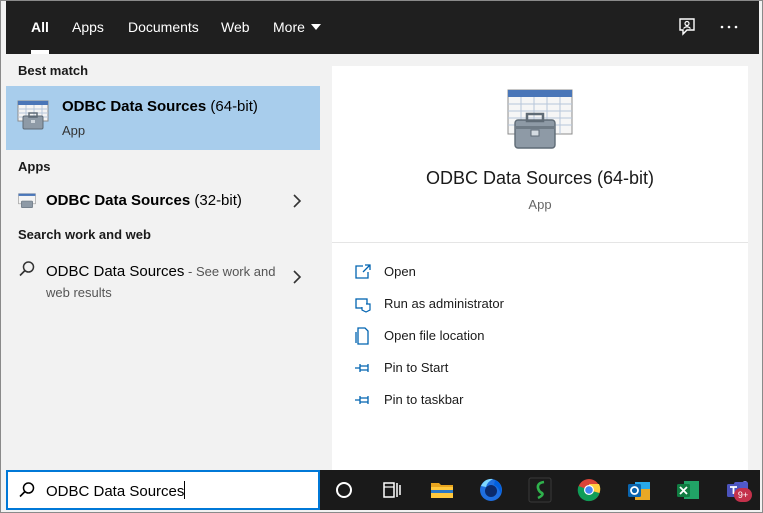 The height and width of the screenshot is (513, 763). What do you see at coordinates (344, 490) in the screenshot?
I see `cortana-icon` at bounding box center [344, 490].